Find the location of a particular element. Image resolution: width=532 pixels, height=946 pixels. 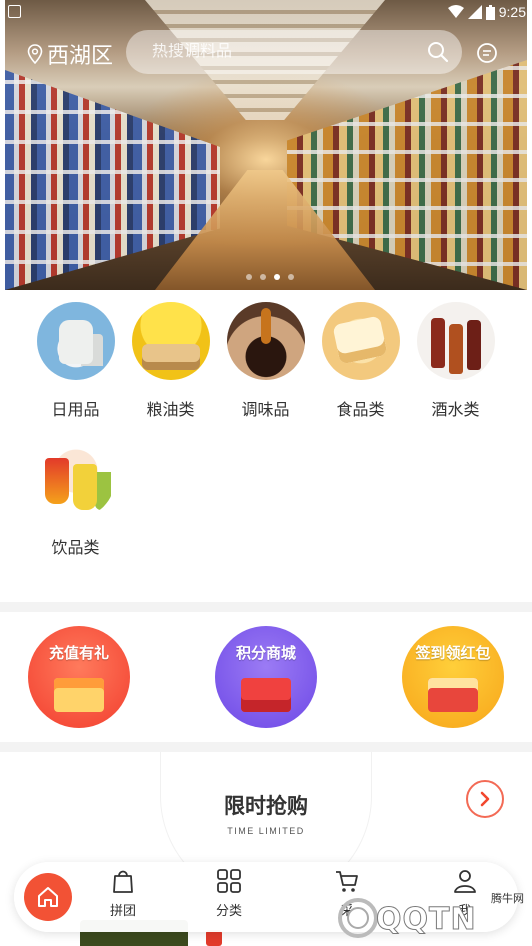

status-time: 9:25 is located at coordinates (512, 12).